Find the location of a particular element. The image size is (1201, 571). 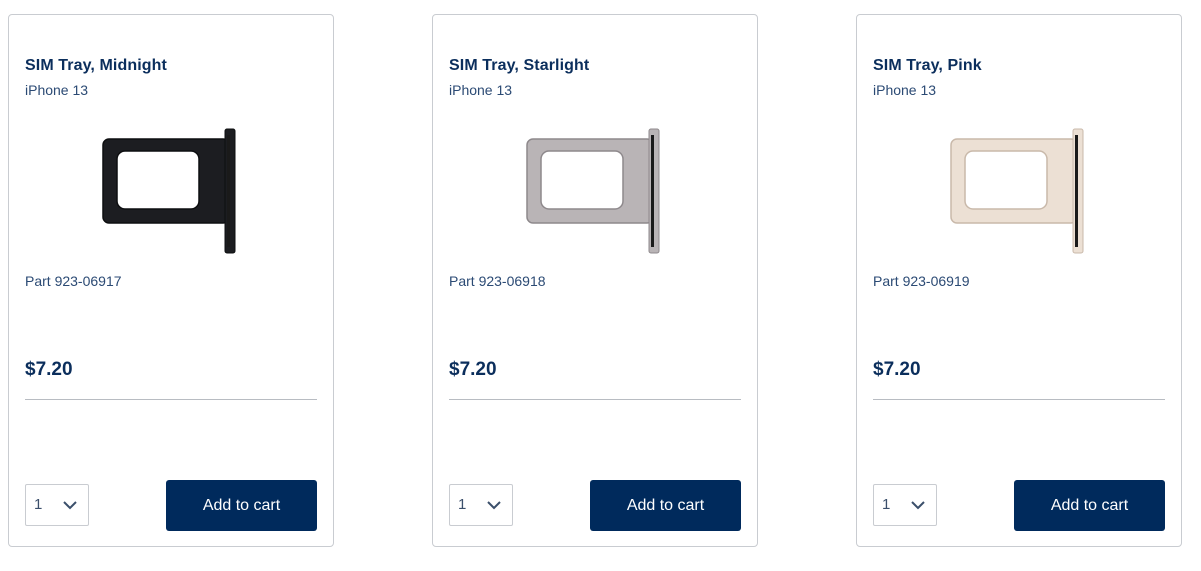

product-title: SIM Tray, Starlight is located at coordinates (519, 66).